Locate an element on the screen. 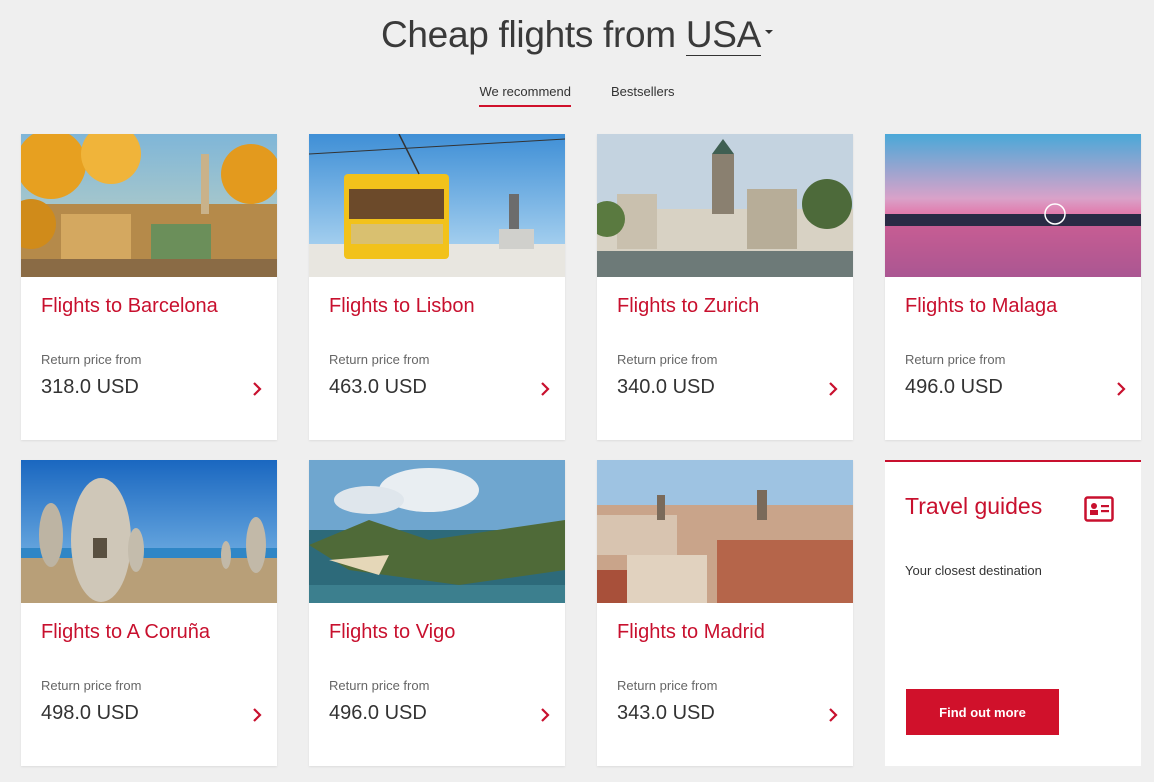 This screenshot has height=782, width=1154. price-value: 318.0 USD is located at coordinates (90, 387).